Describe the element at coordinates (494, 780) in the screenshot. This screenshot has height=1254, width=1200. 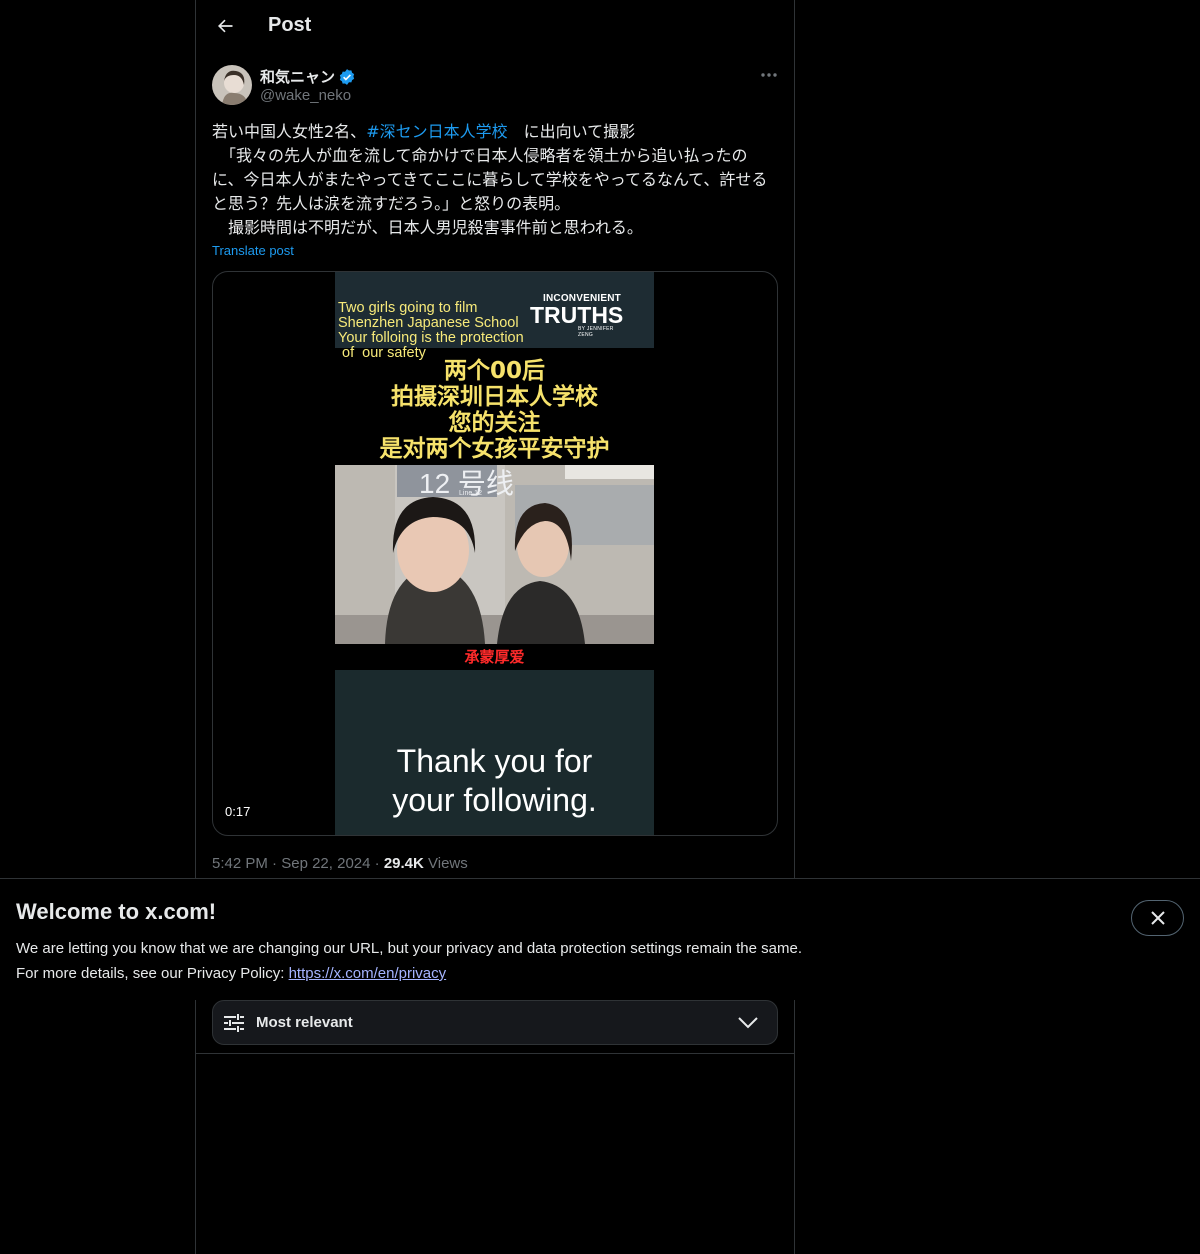
I see `video-thanks-text: Thank you for your following.` at that location.